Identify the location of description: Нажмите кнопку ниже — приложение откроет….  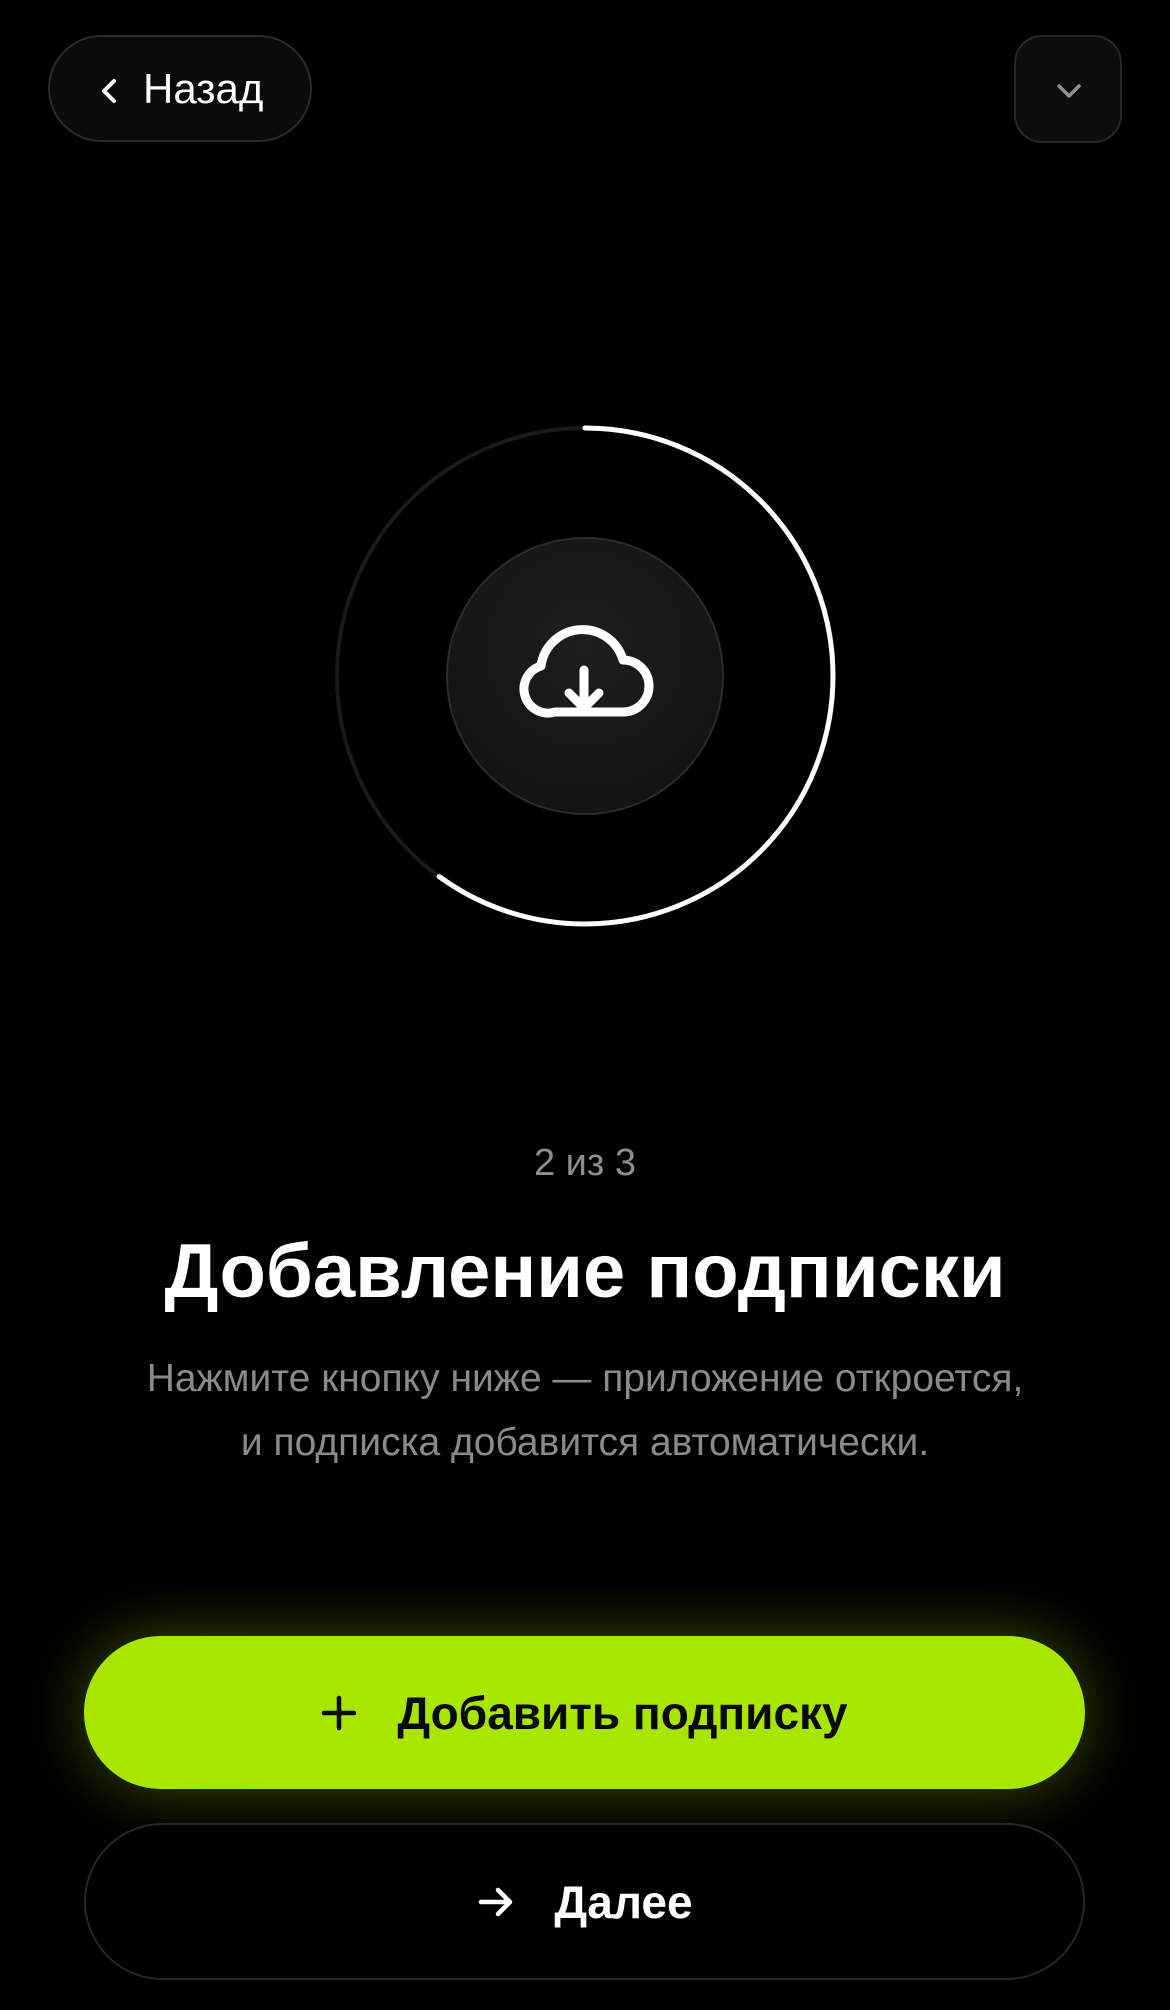
(585, 1411).